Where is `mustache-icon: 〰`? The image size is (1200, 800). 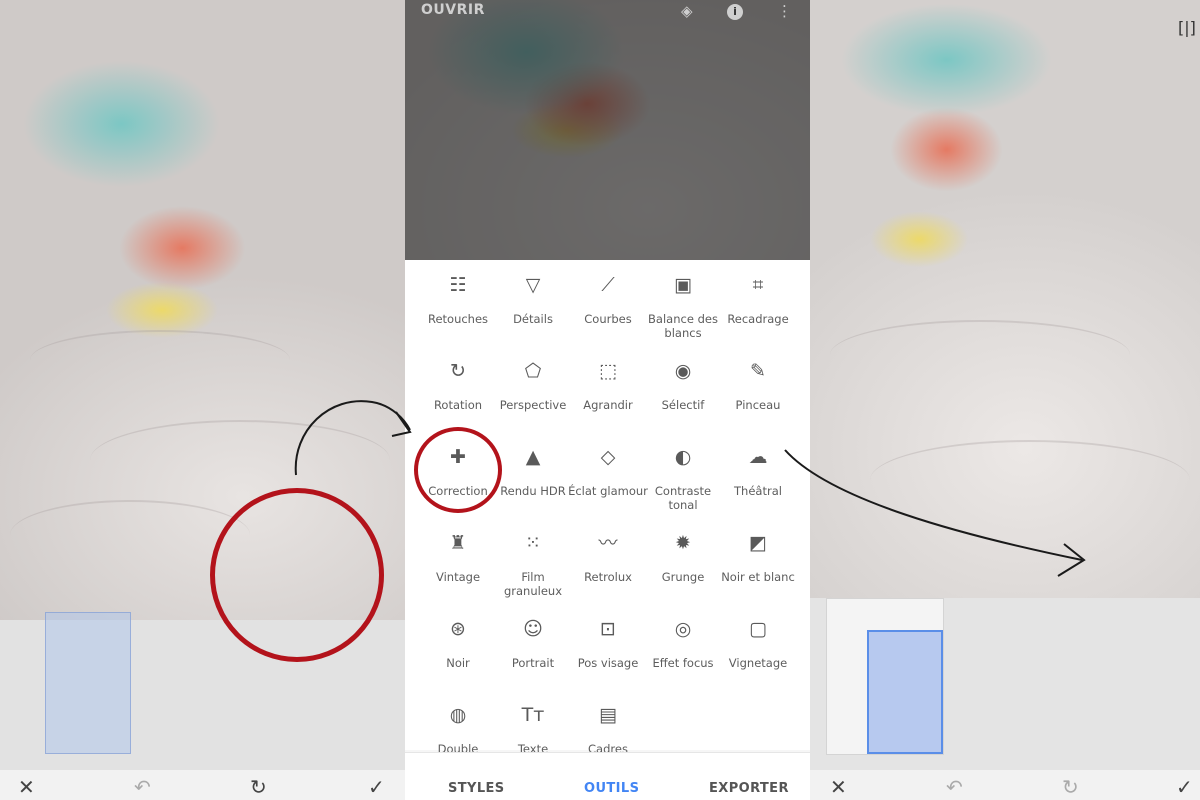
mustache-icon: 〰 is located at coordinates (608, 543).